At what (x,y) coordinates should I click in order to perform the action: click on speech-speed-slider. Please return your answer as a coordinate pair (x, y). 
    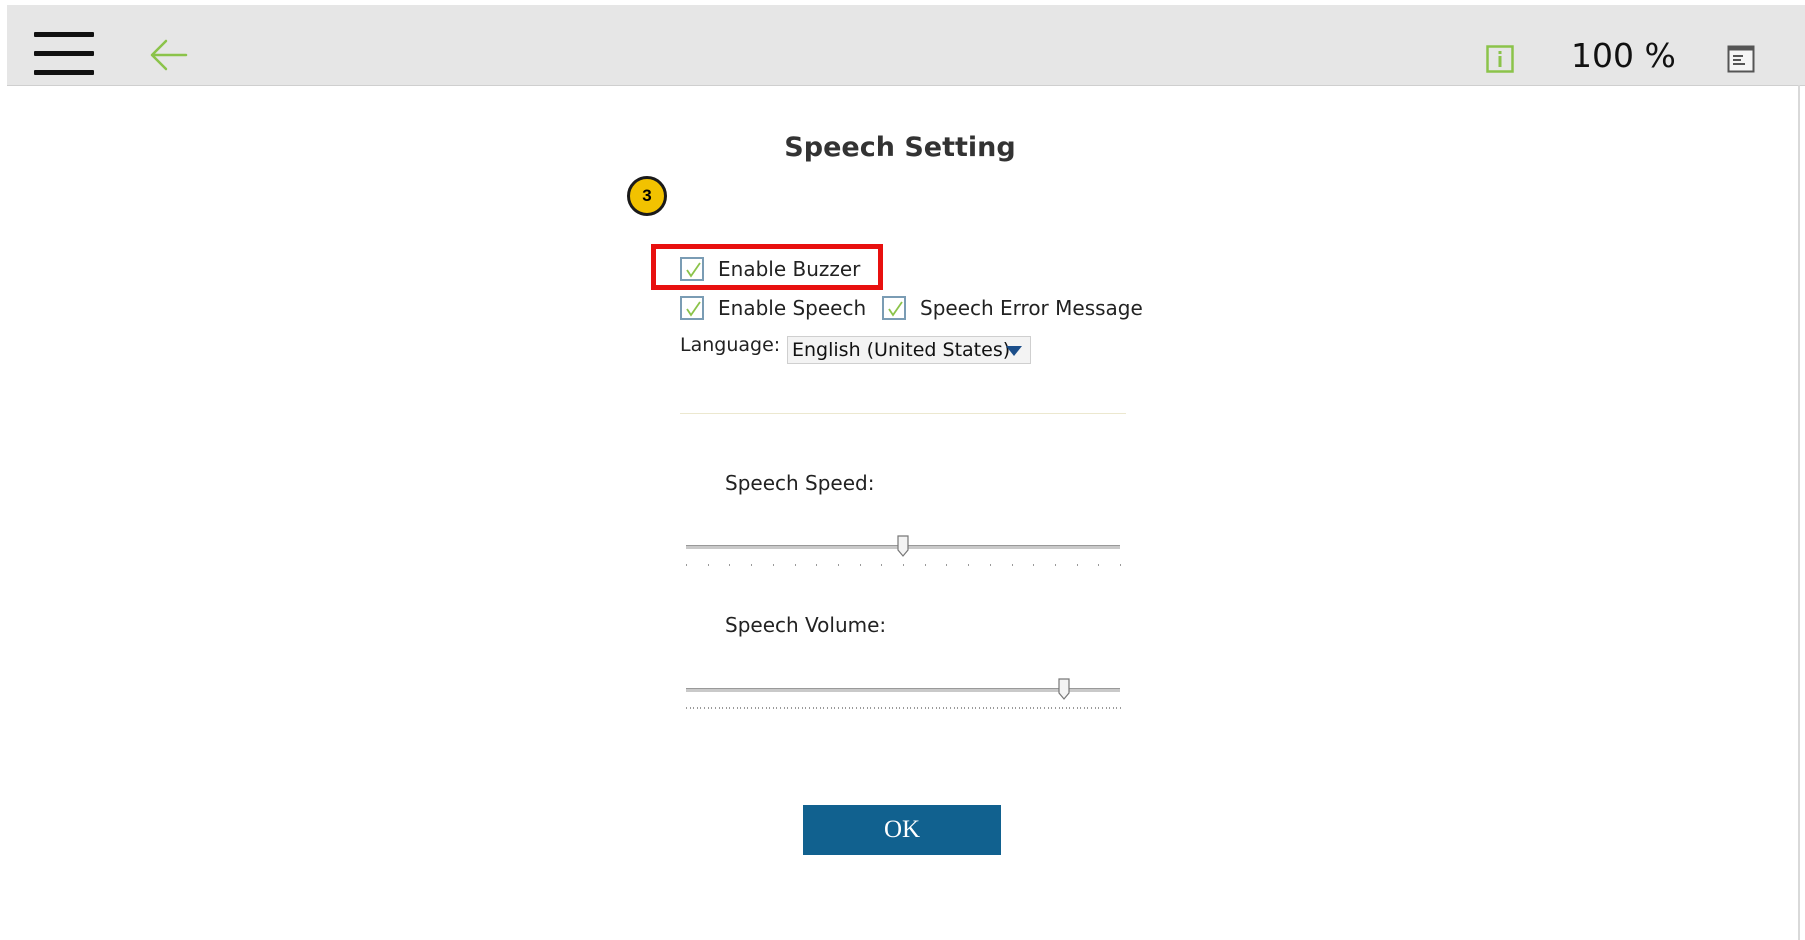
    Looking at the image, I should click on (903, 555).